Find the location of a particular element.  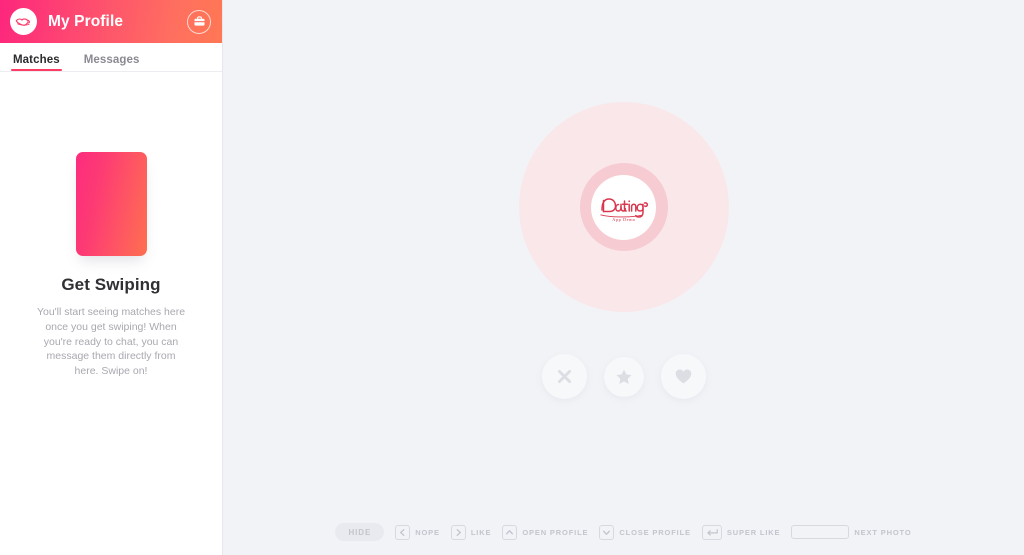

gradient-card-placeholder is located at coordinates (111, 203).